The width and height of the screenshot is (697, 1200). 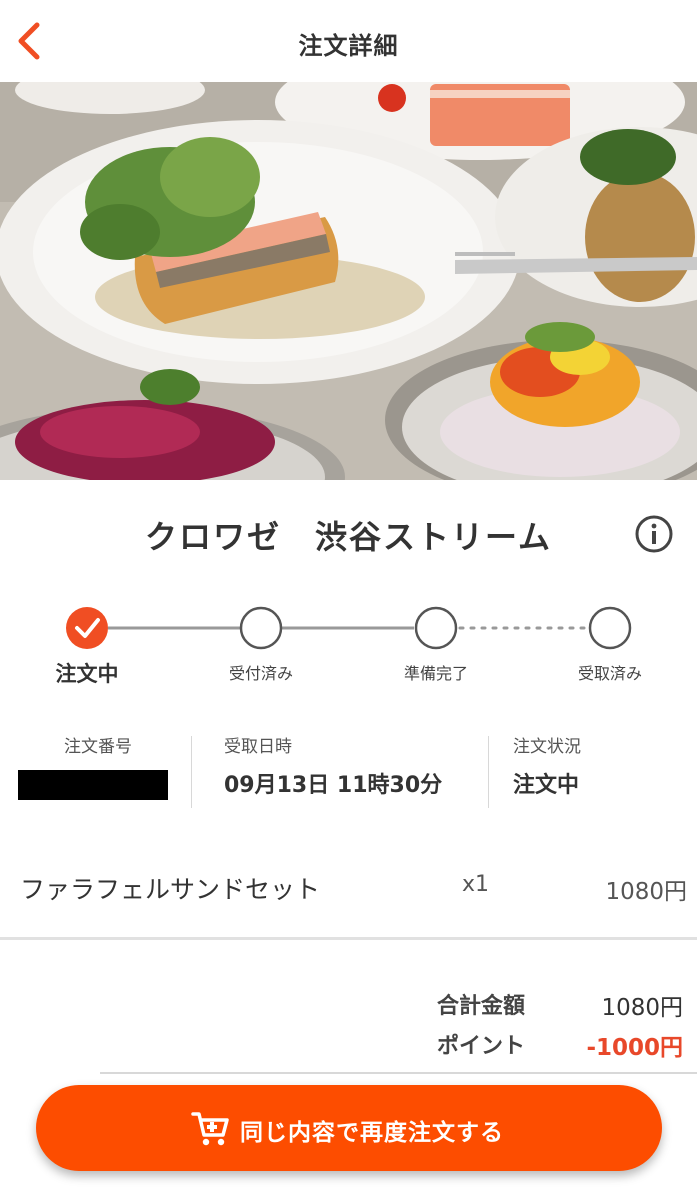 What do you see at coordinates (348, 650) in the screenshot?
I see `order-progress: 注文中 受付済み 準備完了 受取済み` at bounding box center [348, 650].